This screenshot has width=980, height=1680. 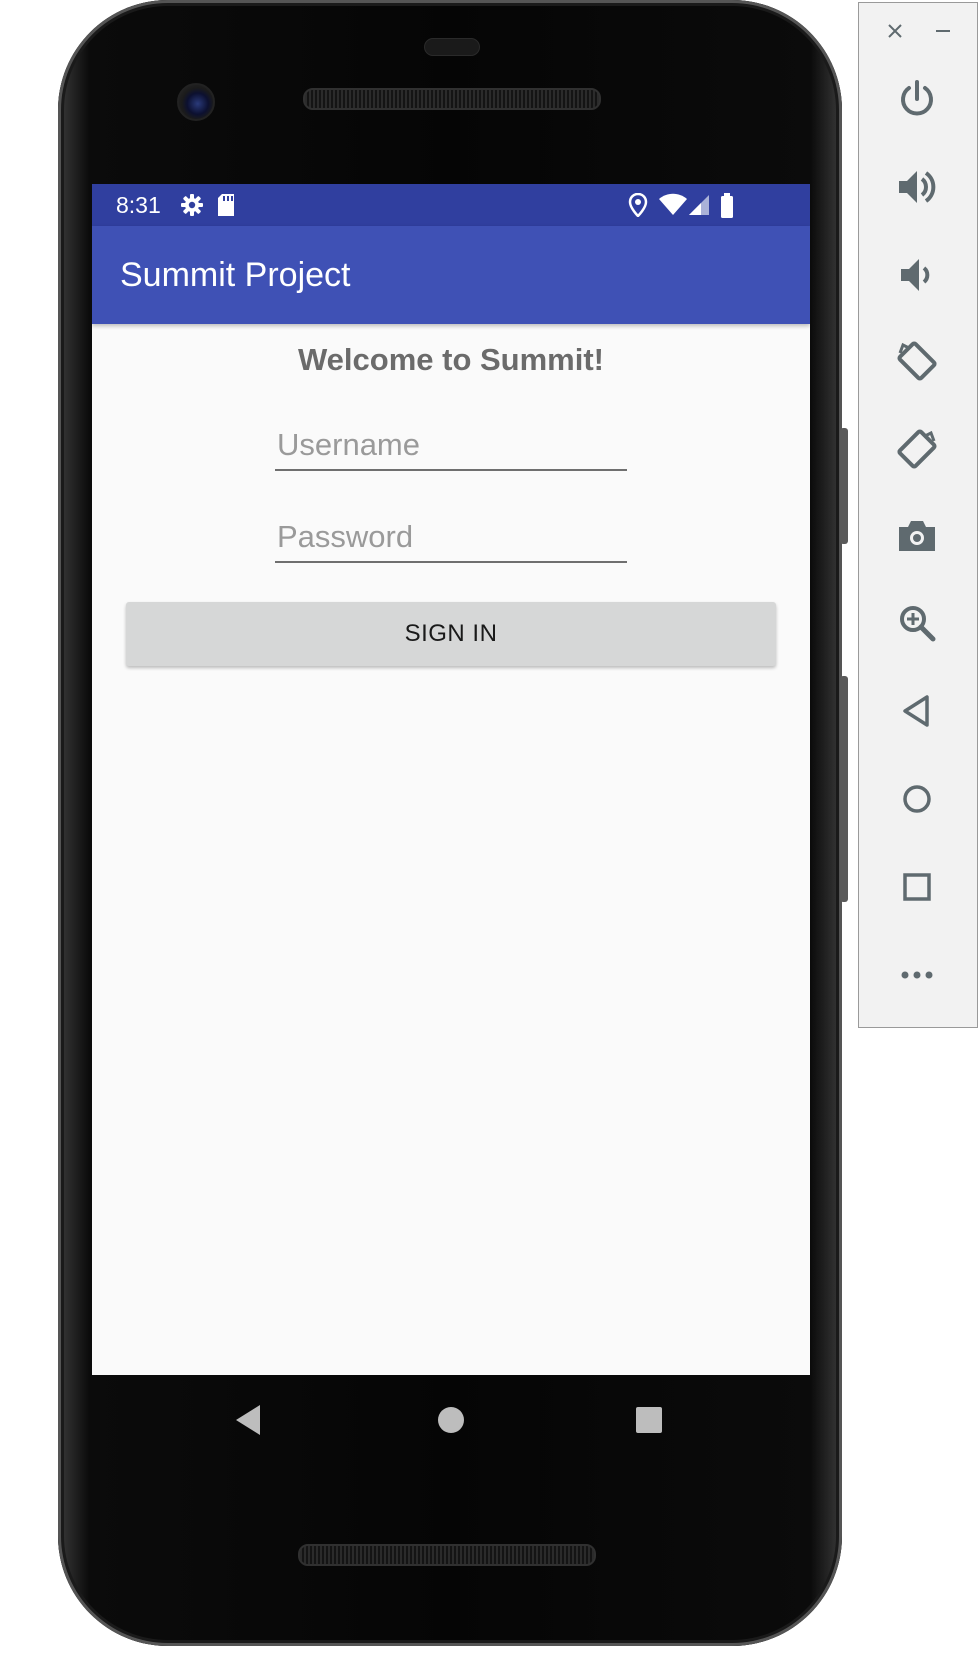 What do you see at coordinates (451, 448) in the screenshot?
I see `username-field` at bounding box center [451, 448].